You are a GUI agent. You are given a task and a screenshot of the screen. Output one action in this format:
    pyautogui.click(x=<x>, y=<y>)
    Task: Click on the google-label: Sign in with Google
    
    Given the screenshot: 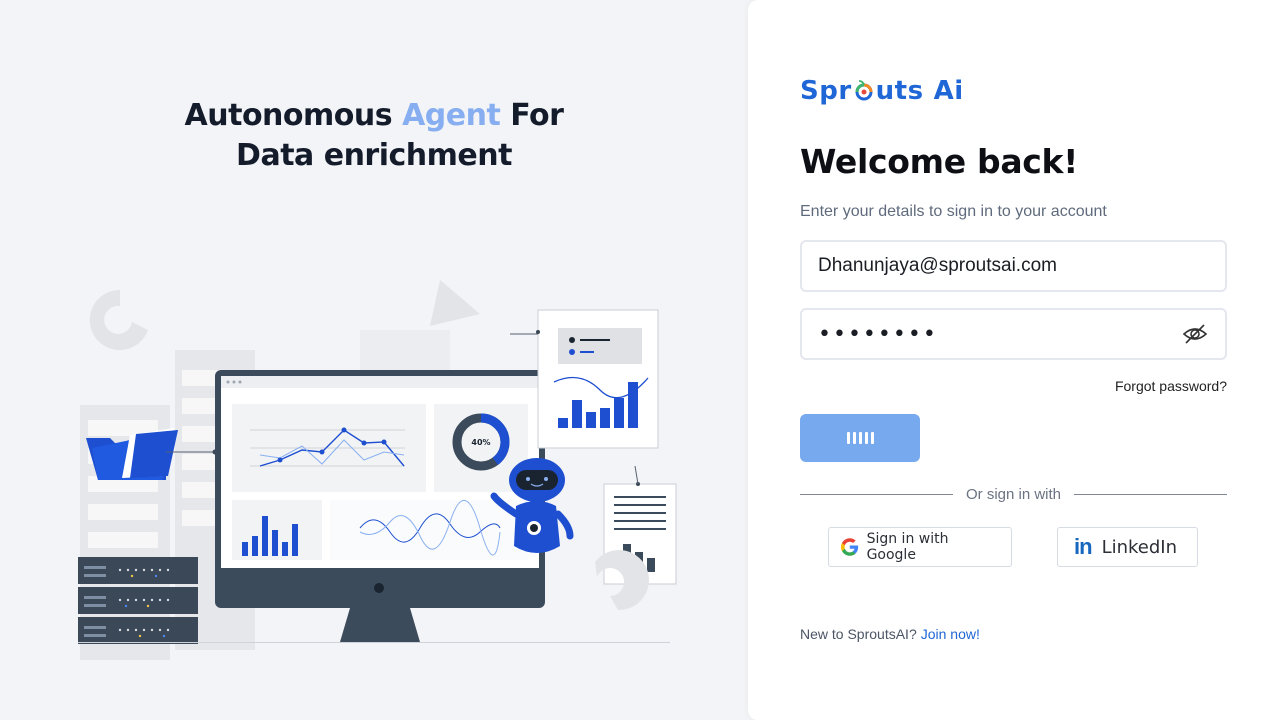 What is the action you would take?
    pyautogui.click(x=907, y=547)
    